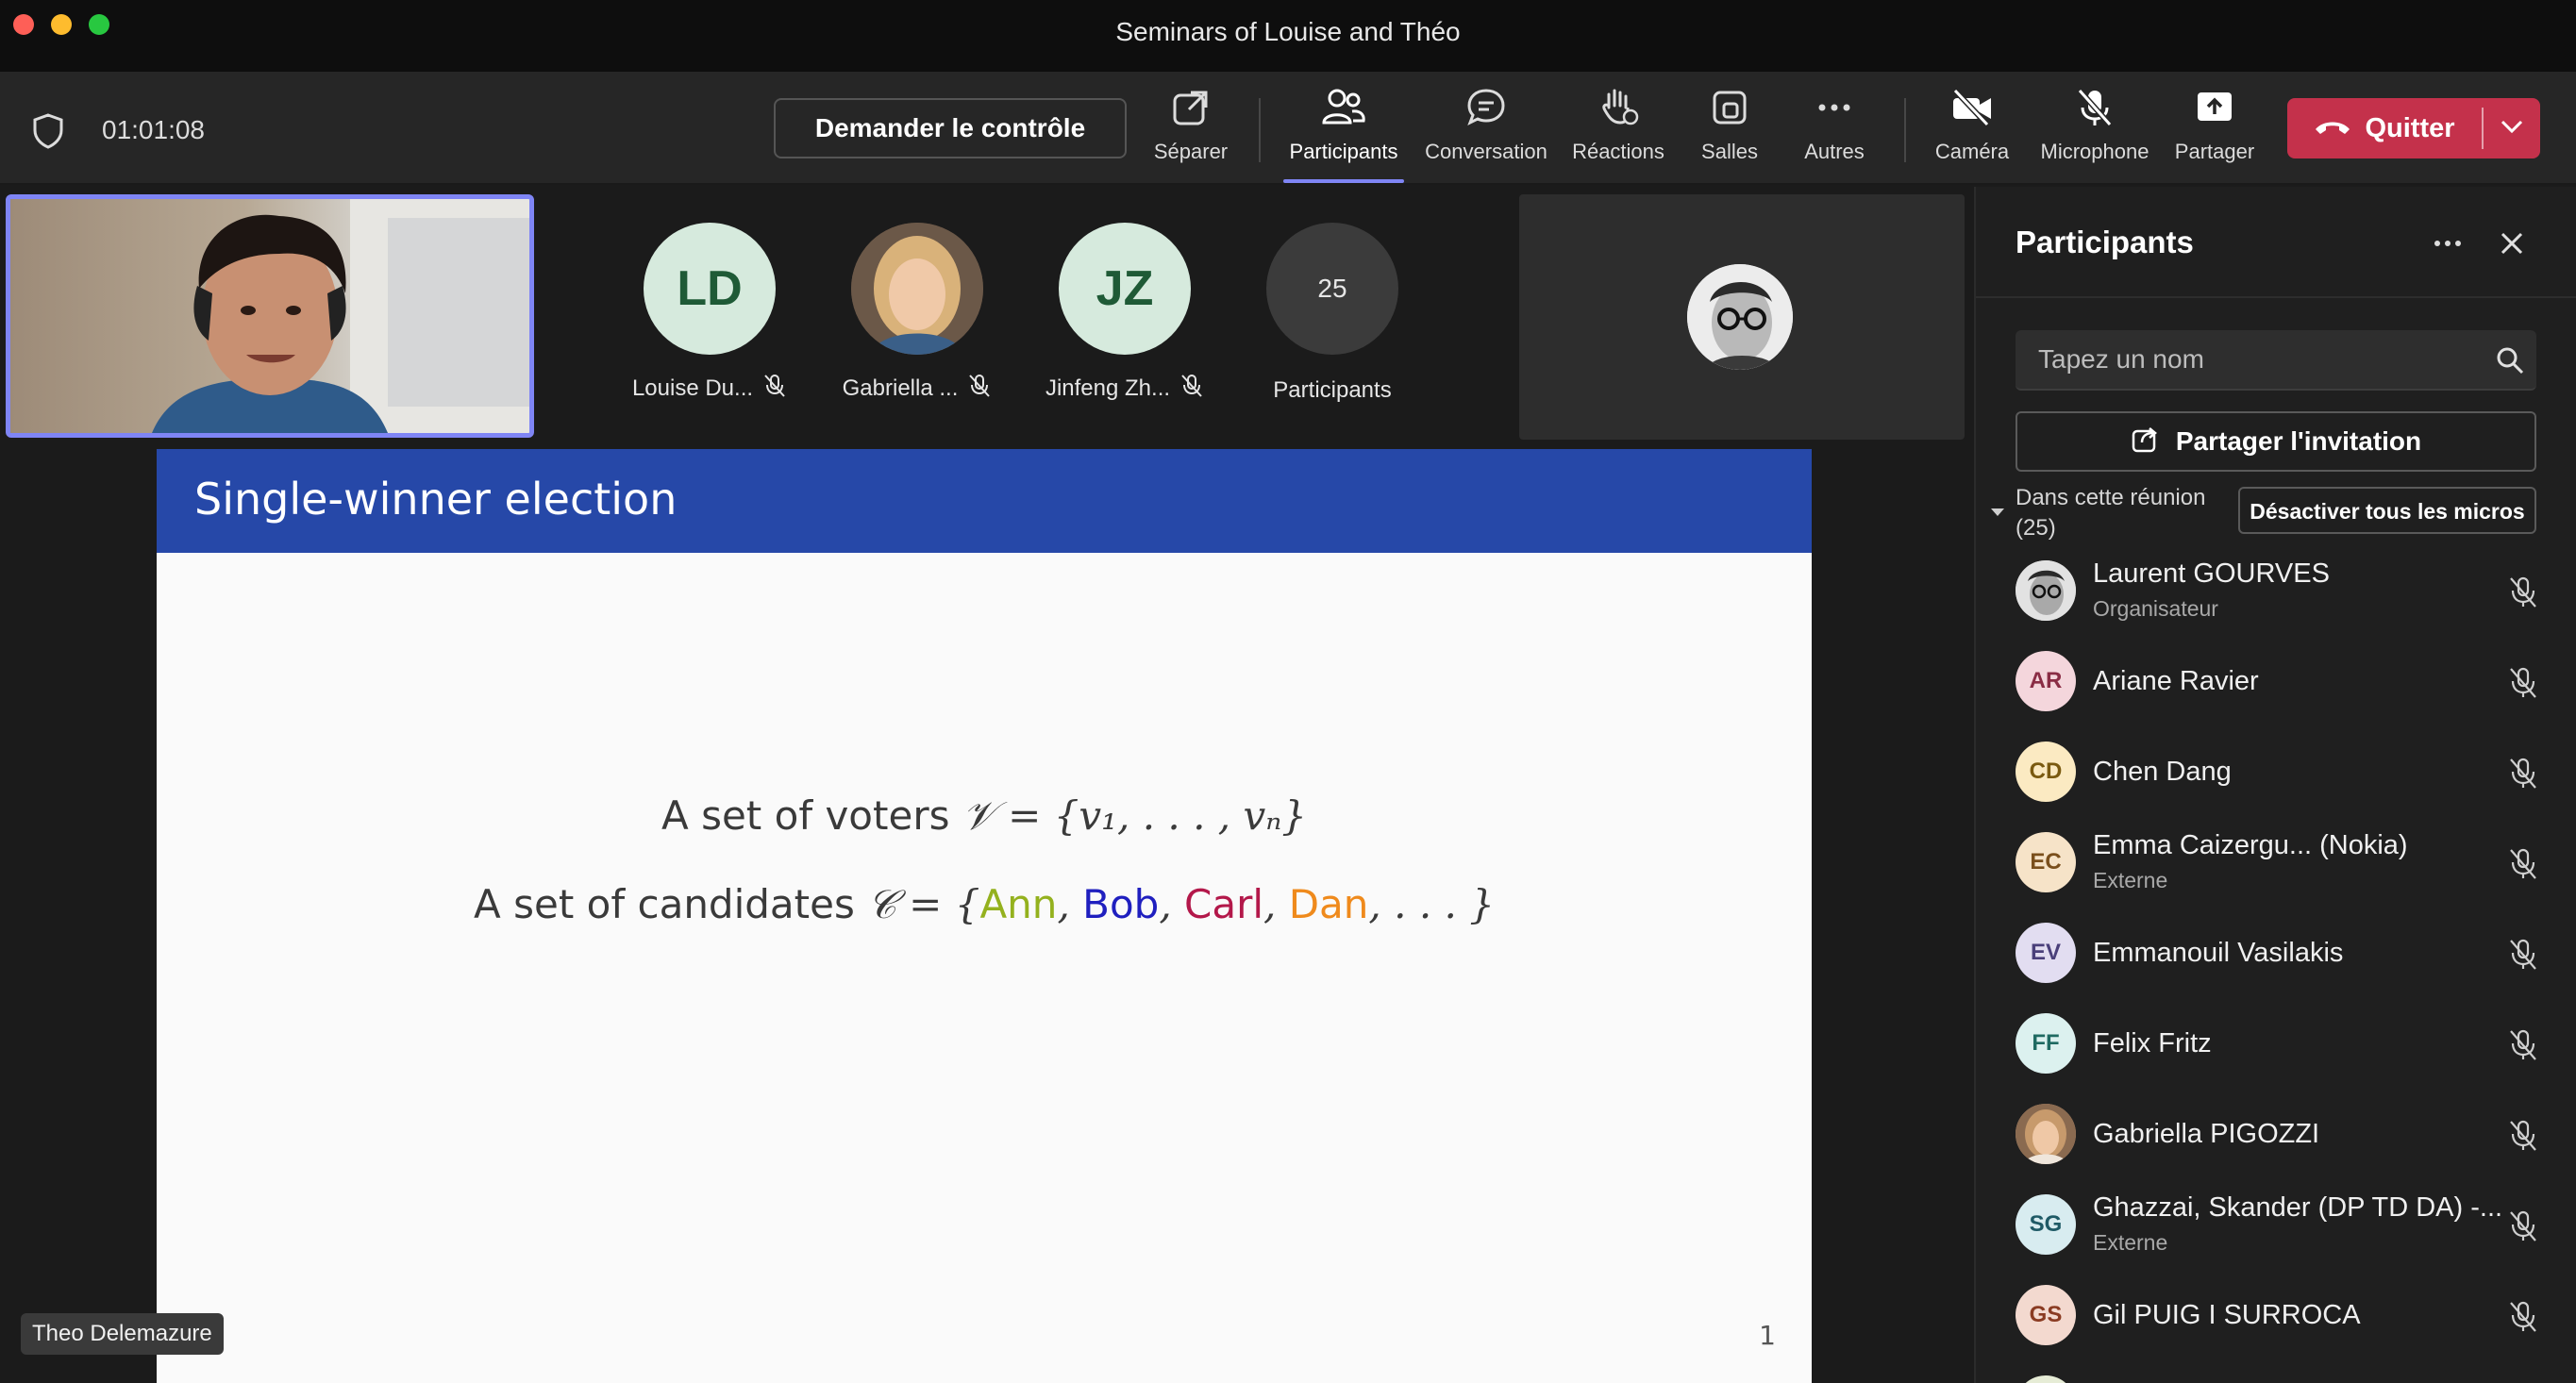 Image resolution: width=2576 pixels, height=1383 pixels. I want to click on avatar: SG, so click(2046, 1224).